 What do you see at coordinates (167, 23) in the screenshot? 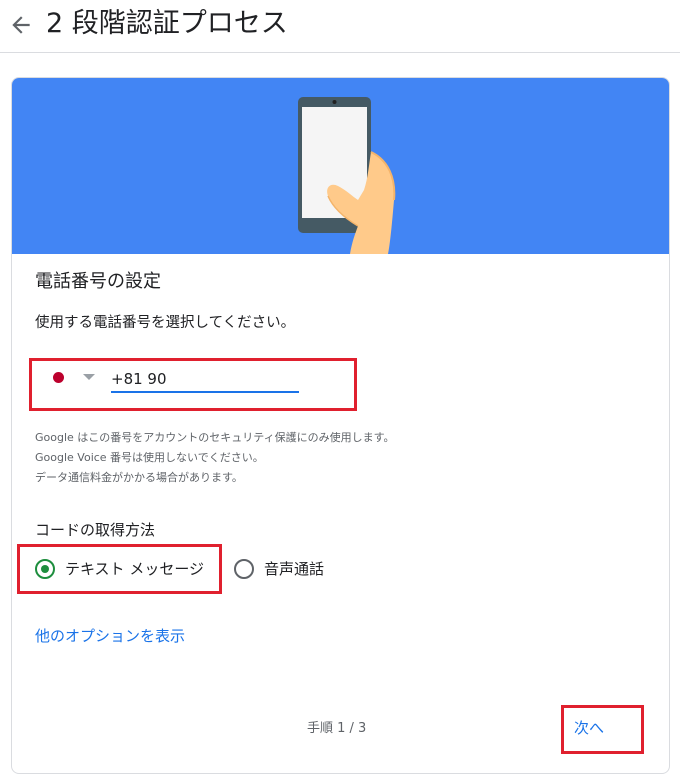
I see `page-title: 2 段階認証プロセス` at bounding box center [167, 23].